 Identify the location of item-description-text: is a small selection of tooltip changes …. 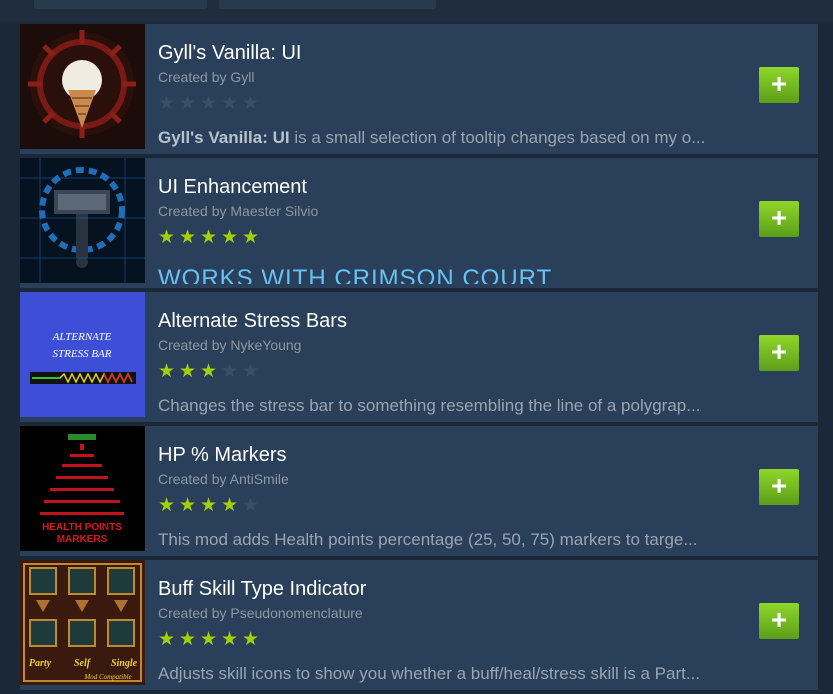
(497, 137).